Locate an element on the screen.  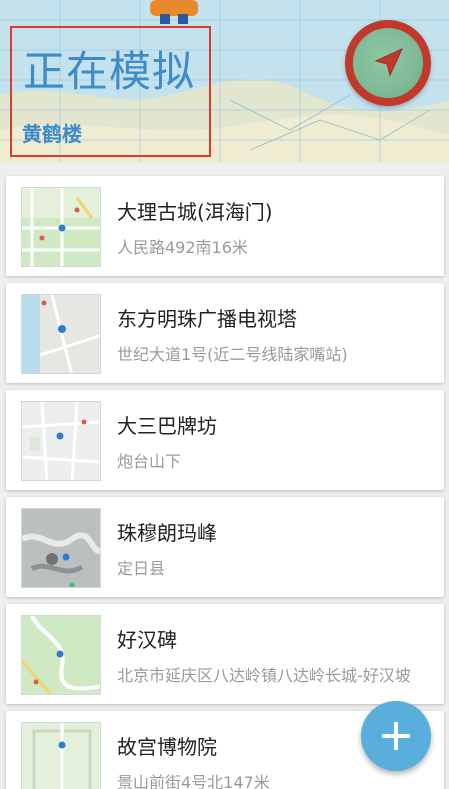
location-address: 炮台山下 is located at coordinates (149, 461).